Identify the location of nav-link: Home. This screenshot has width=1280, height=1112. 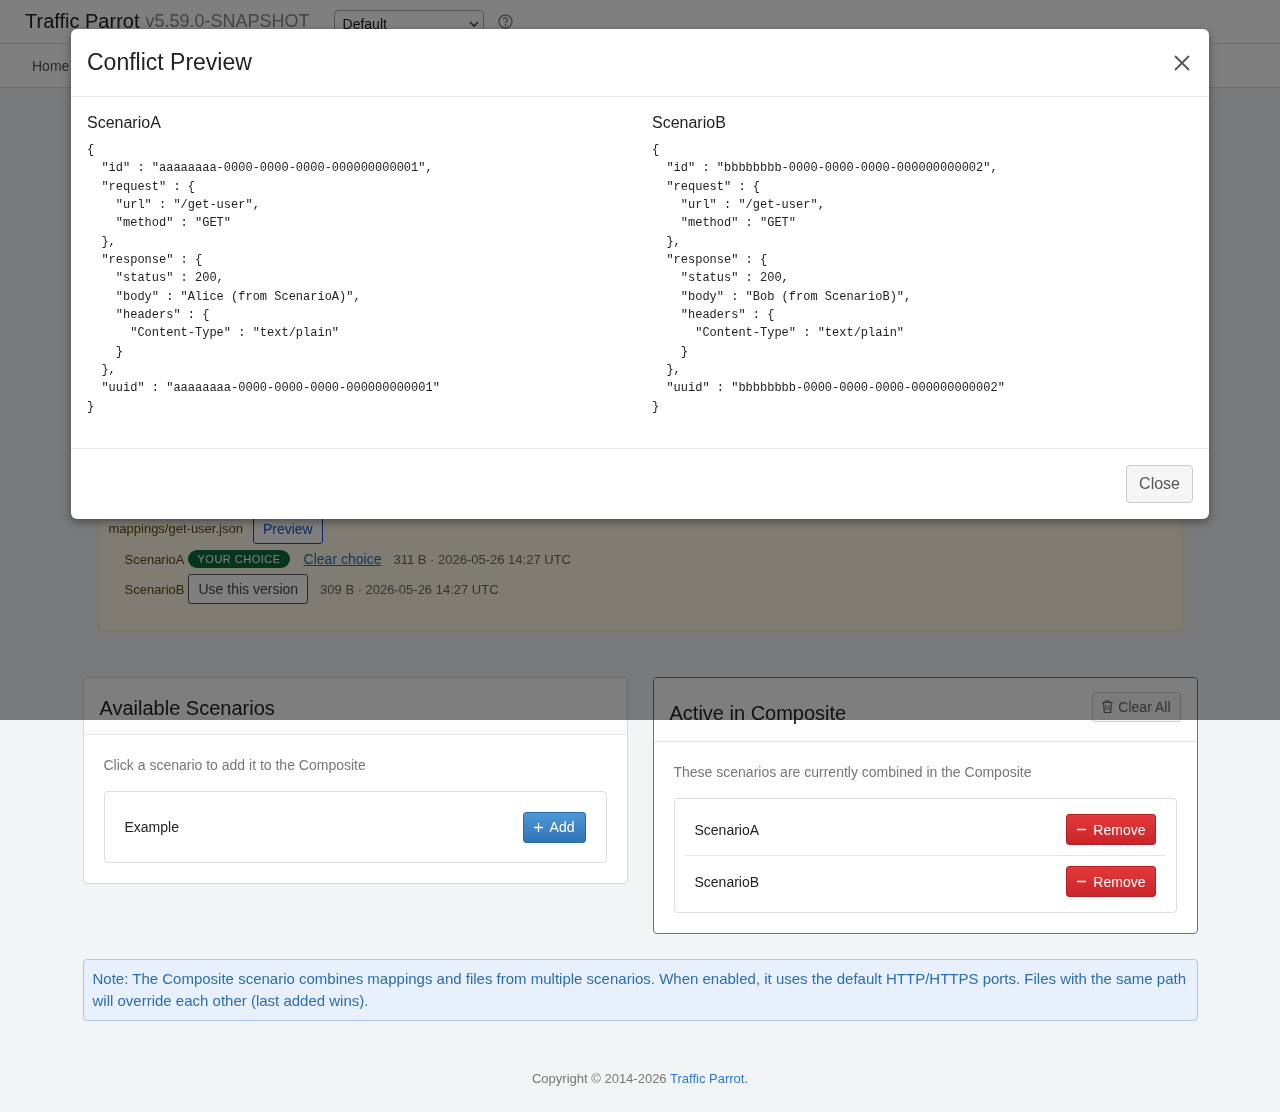
(51, 65).